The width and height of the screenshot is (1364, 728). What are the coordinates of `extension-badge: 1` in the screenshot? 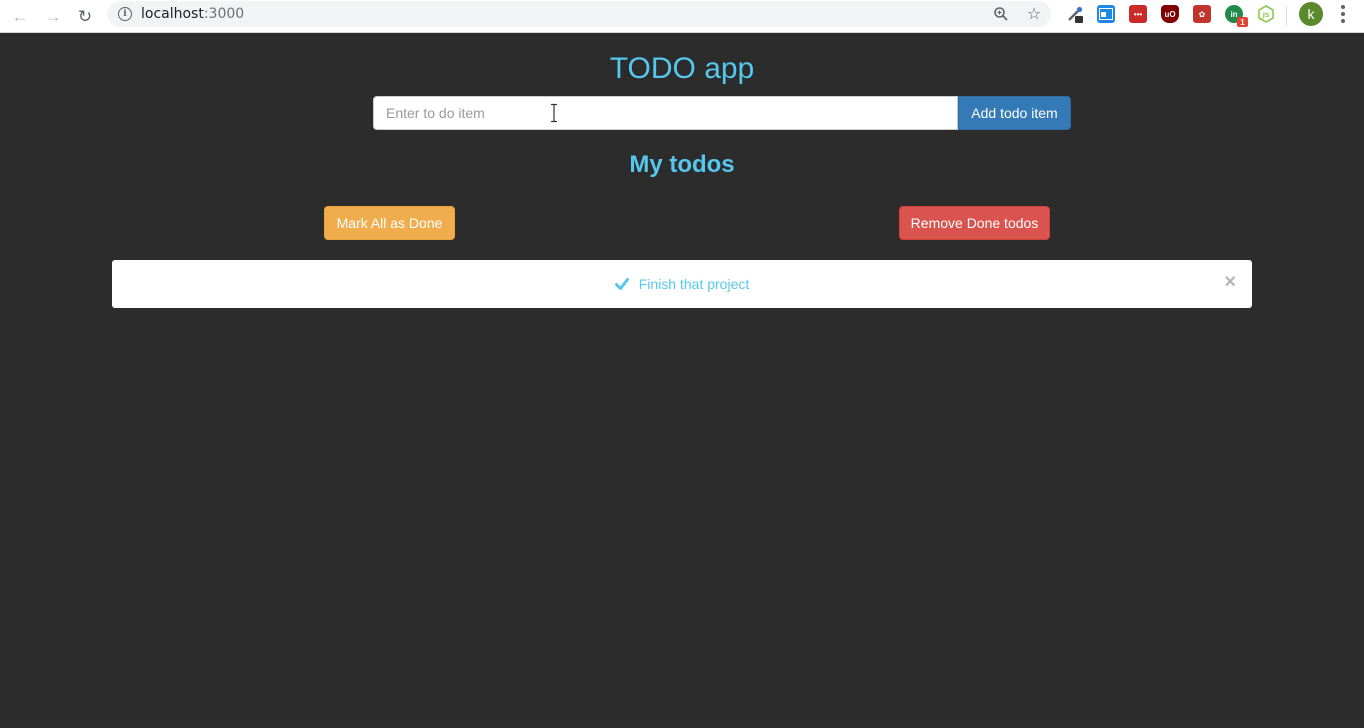 It's located at (1242, 22).